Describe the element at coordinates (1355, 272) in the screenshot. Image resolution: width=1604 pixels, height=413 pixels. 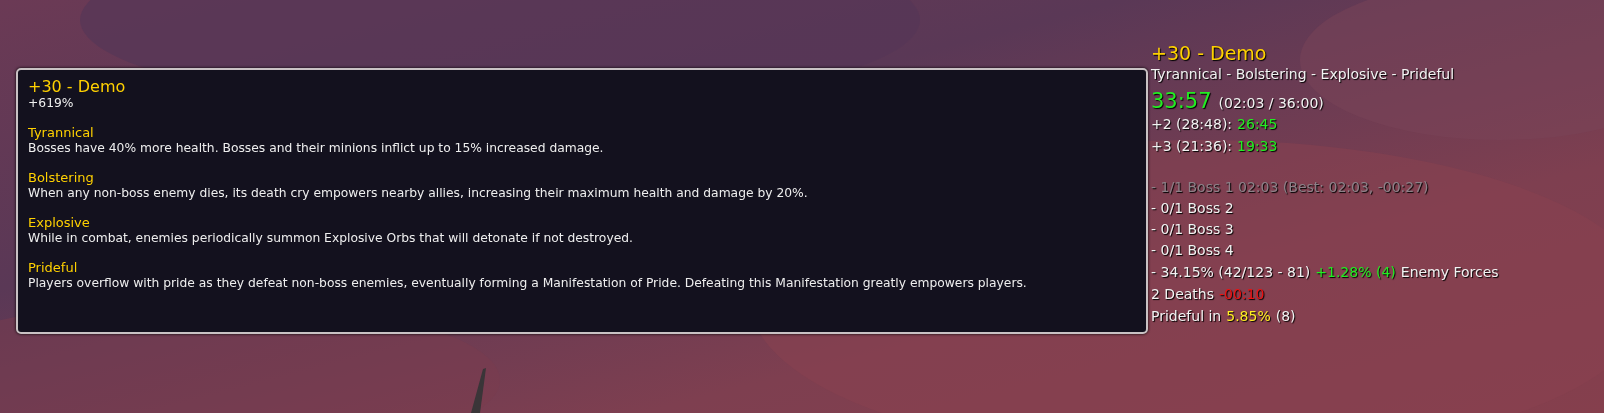
I see `gain-text: +1.28% (4)` at that location.